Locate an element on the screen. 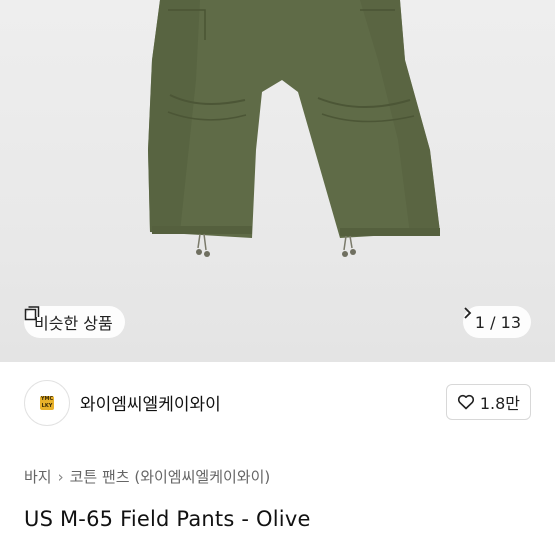 This screenshot has width=555, height=555. breadcrumb: 바지 › 코튼 팬츠 (와이엠씨엘케이와이) is located at coordinates (147, 476).